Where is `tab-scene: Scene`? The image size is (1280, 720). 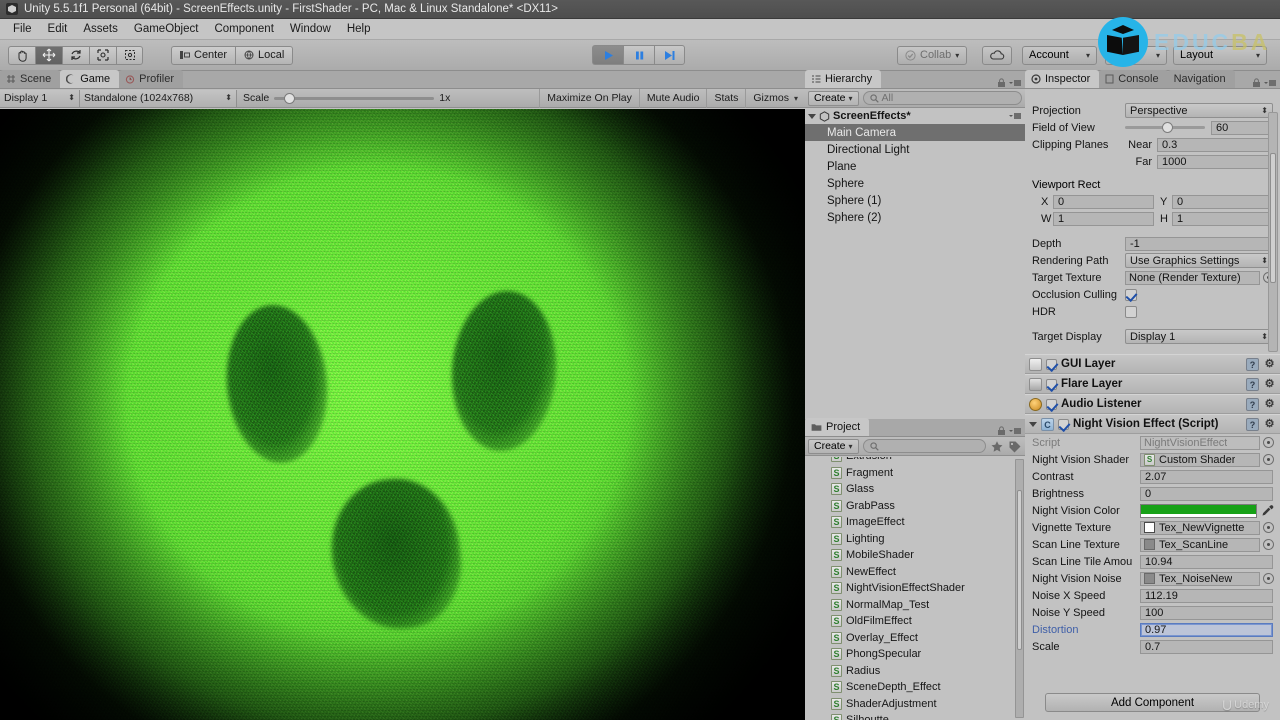 tab-scene: Scene is located at coordinates (30, 79).